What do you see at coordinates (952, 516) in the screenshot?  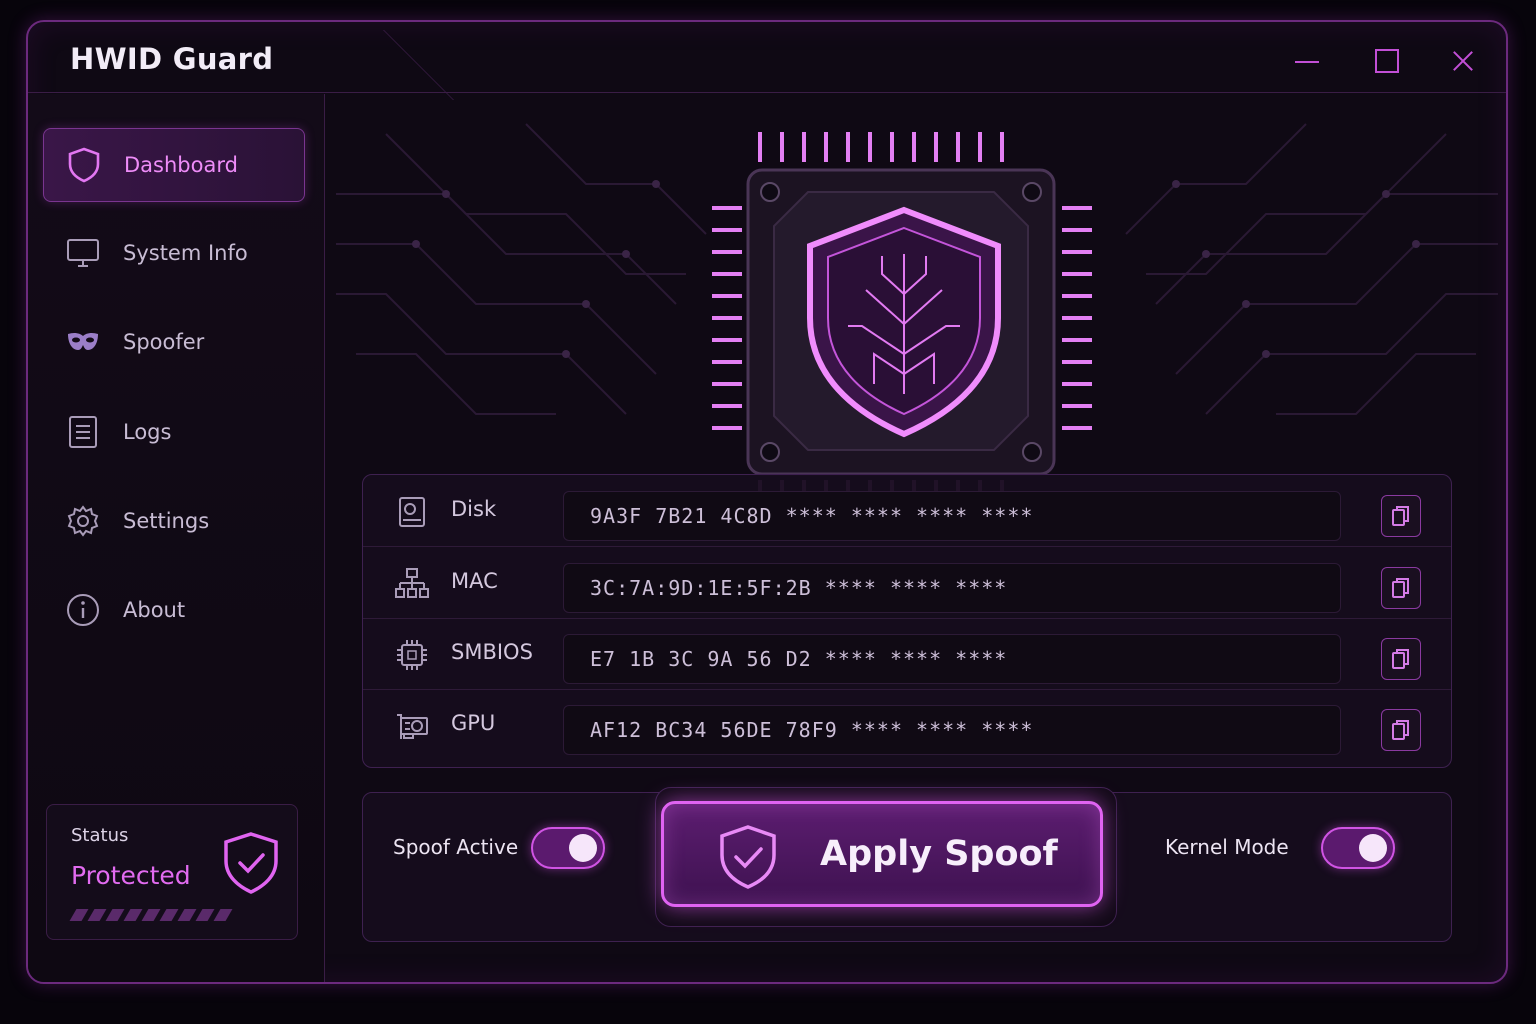 I see `hwid-value-field: 9A3F 7B21 4C8D **** **** **** ****` at bounding box center [952, 516].